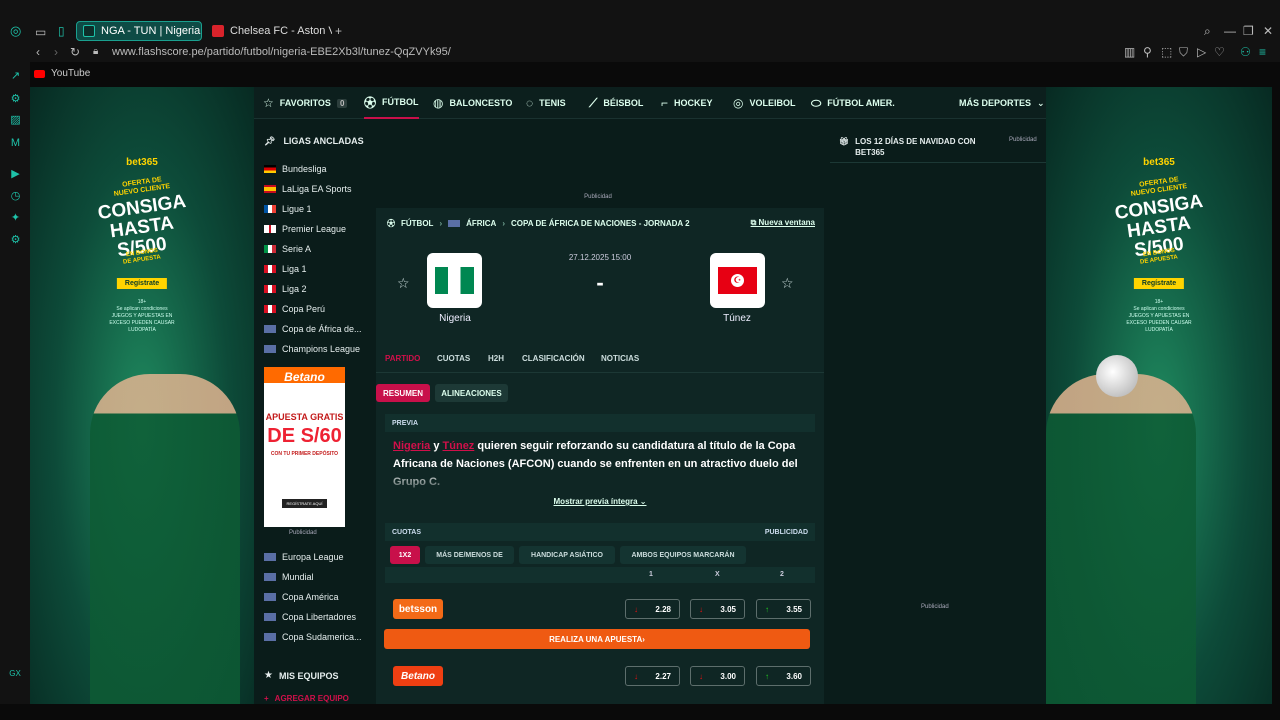 Image resolution: width=1280 pixels, height=720 pixels. I want to click on league-serie-a: Serie A, so click(287, 249).